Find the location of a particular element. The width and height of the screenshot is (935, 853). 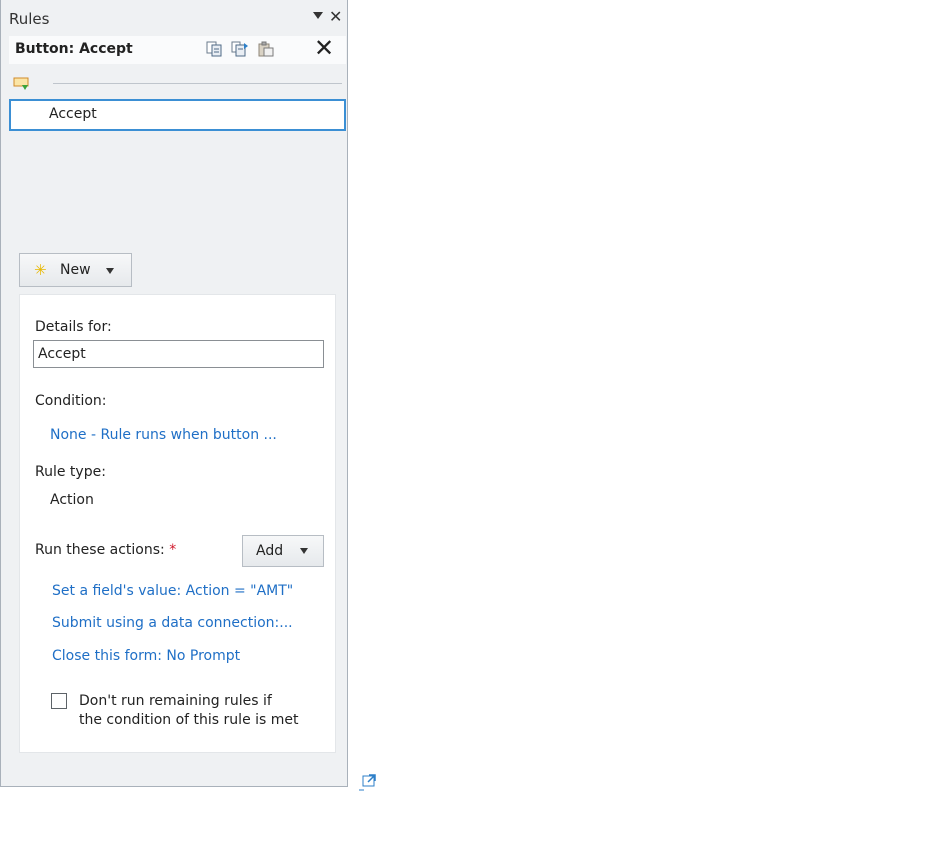

details-for-label: Details for: is located at coordinates (73, 327).